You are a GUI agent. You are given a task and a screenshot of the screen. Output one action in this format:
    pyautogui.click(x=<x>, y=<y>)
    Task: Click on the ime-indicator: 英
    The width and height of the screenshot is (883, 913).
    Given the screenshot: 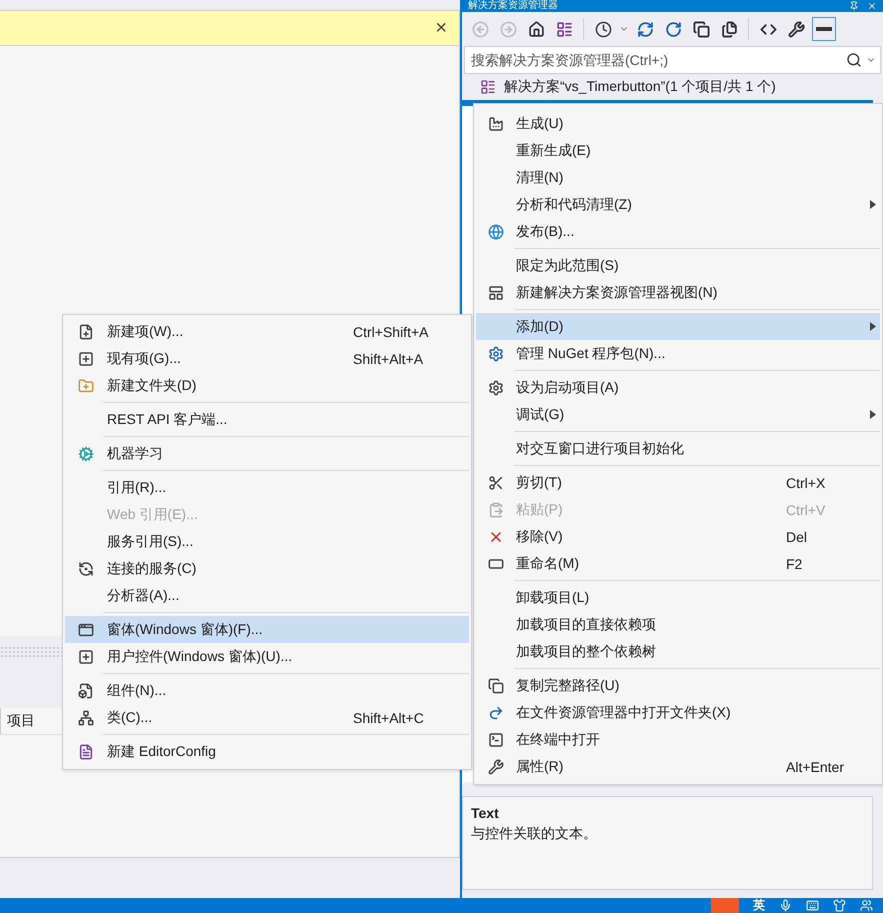 What is the action you would take?
    pyautogui.click(x=759, y=905)
    